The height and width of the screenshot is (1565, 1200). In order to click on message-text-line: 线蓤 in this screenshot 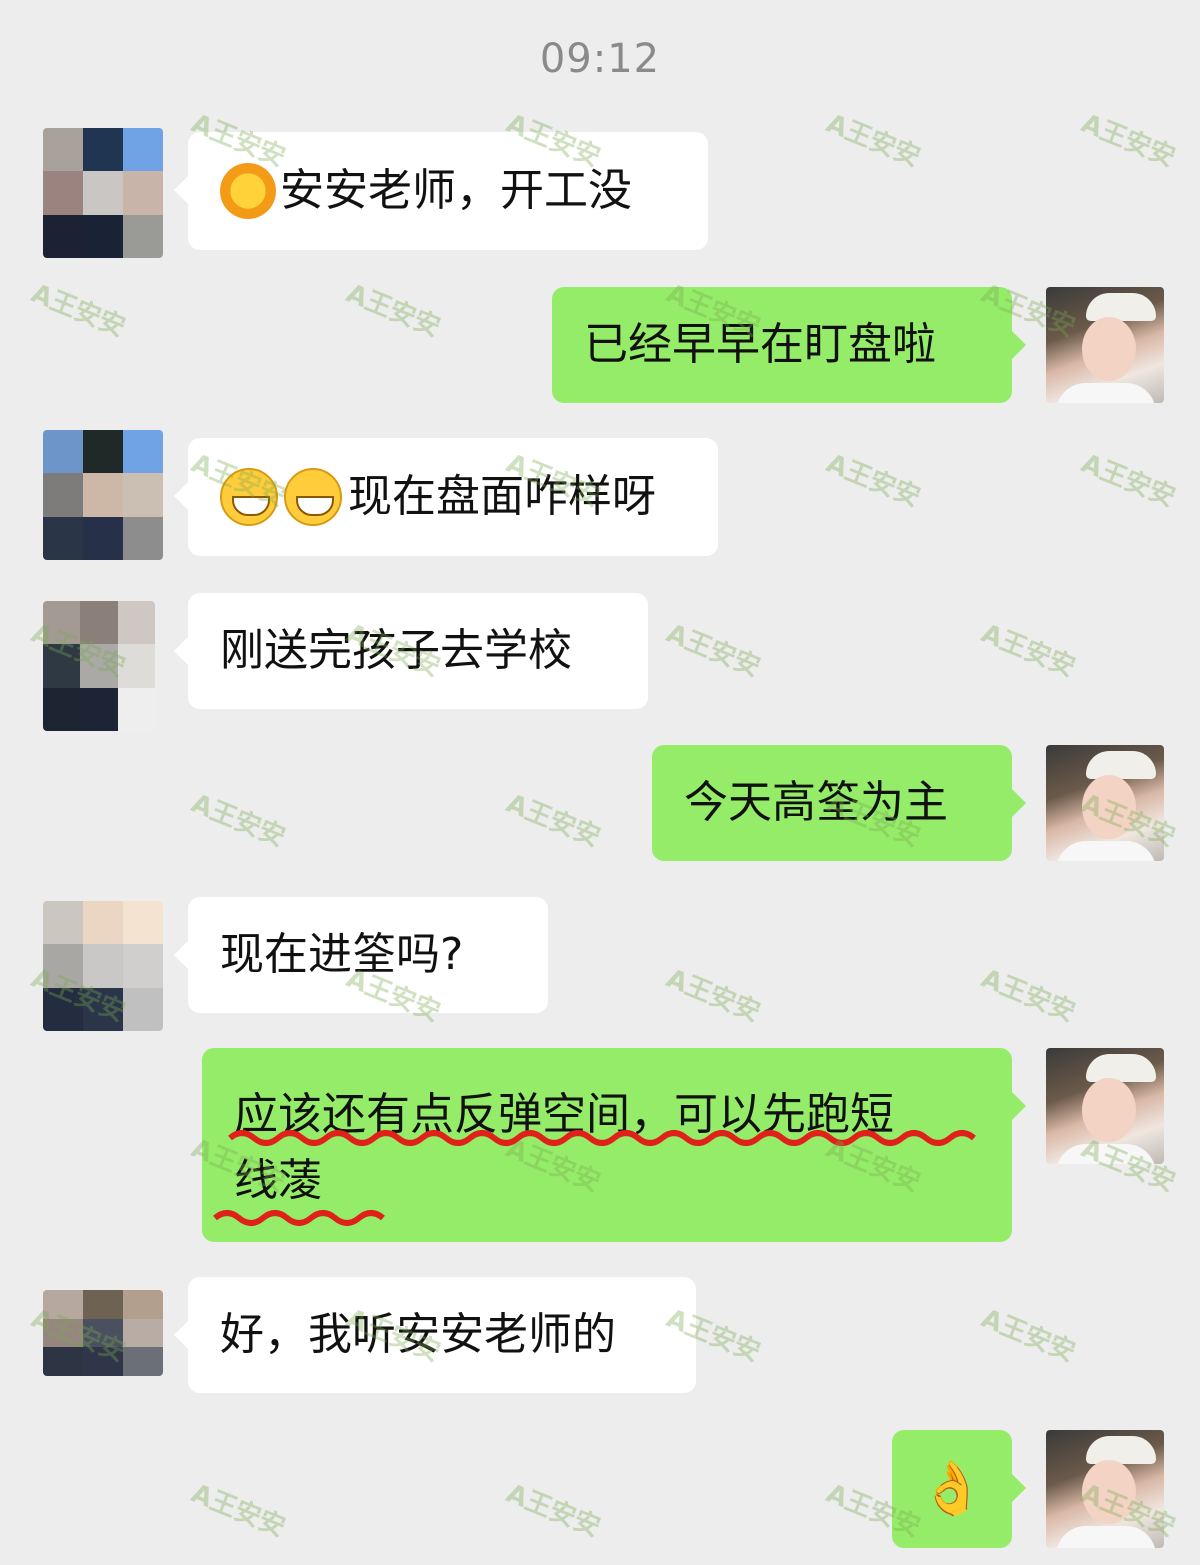, I will do `click(278, 1180)`.